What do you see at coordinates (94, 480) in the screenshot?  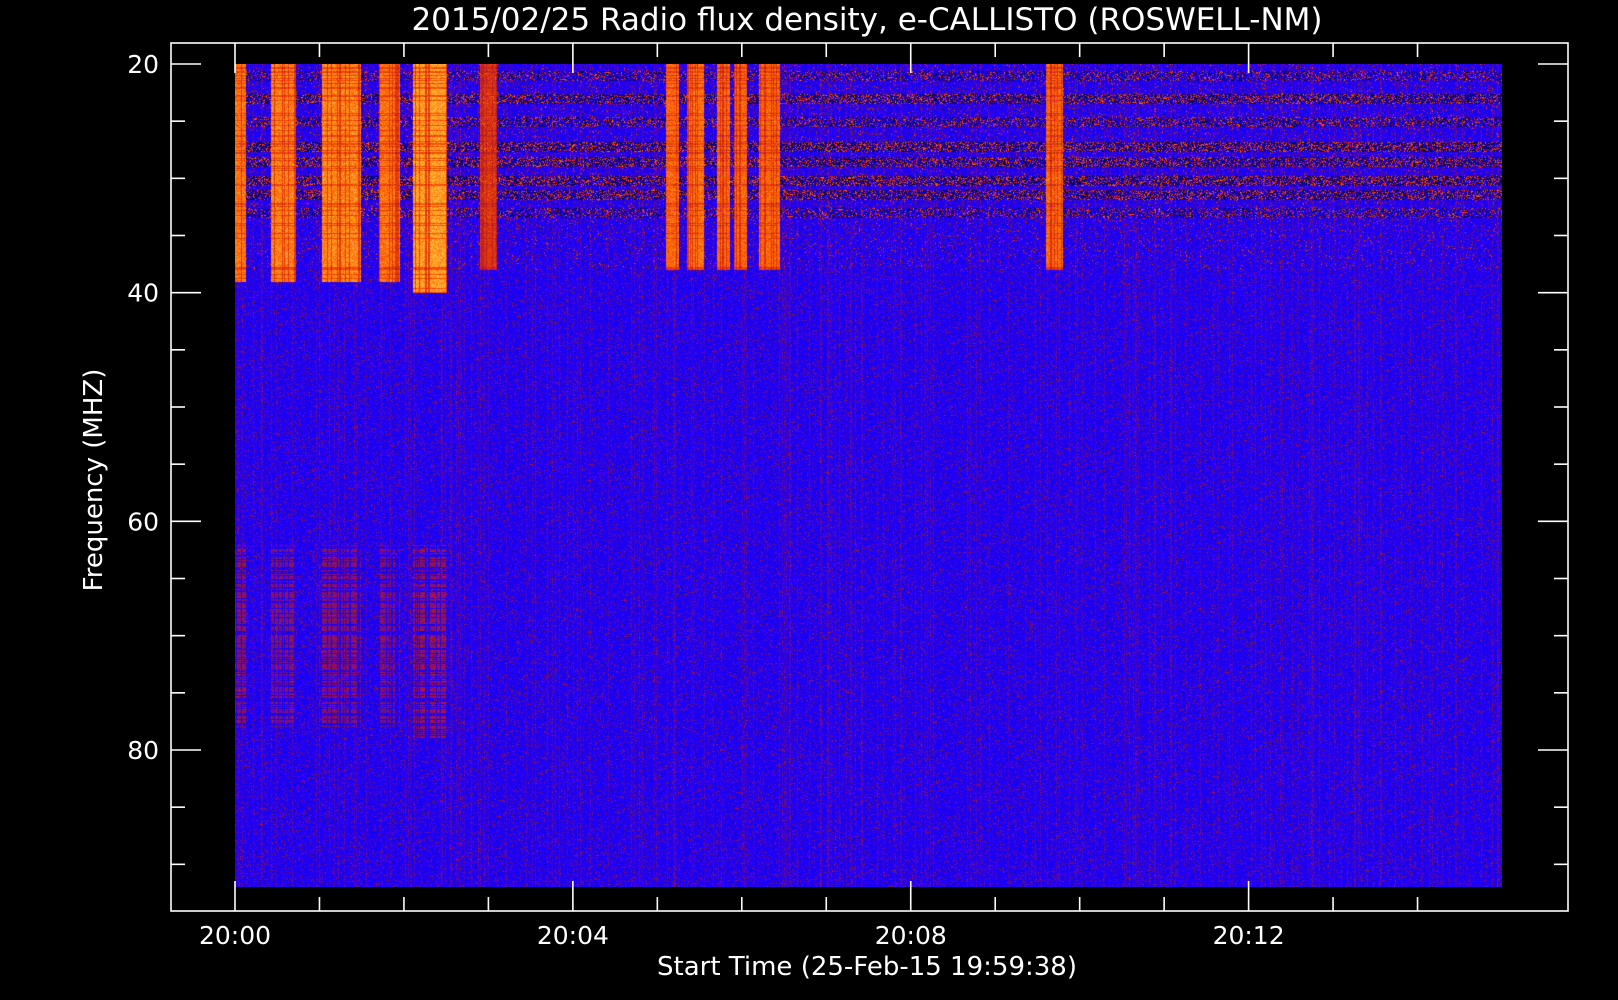 I see `y-axis-label: Frequency (MHZ)` at bounding box center [94, 480].